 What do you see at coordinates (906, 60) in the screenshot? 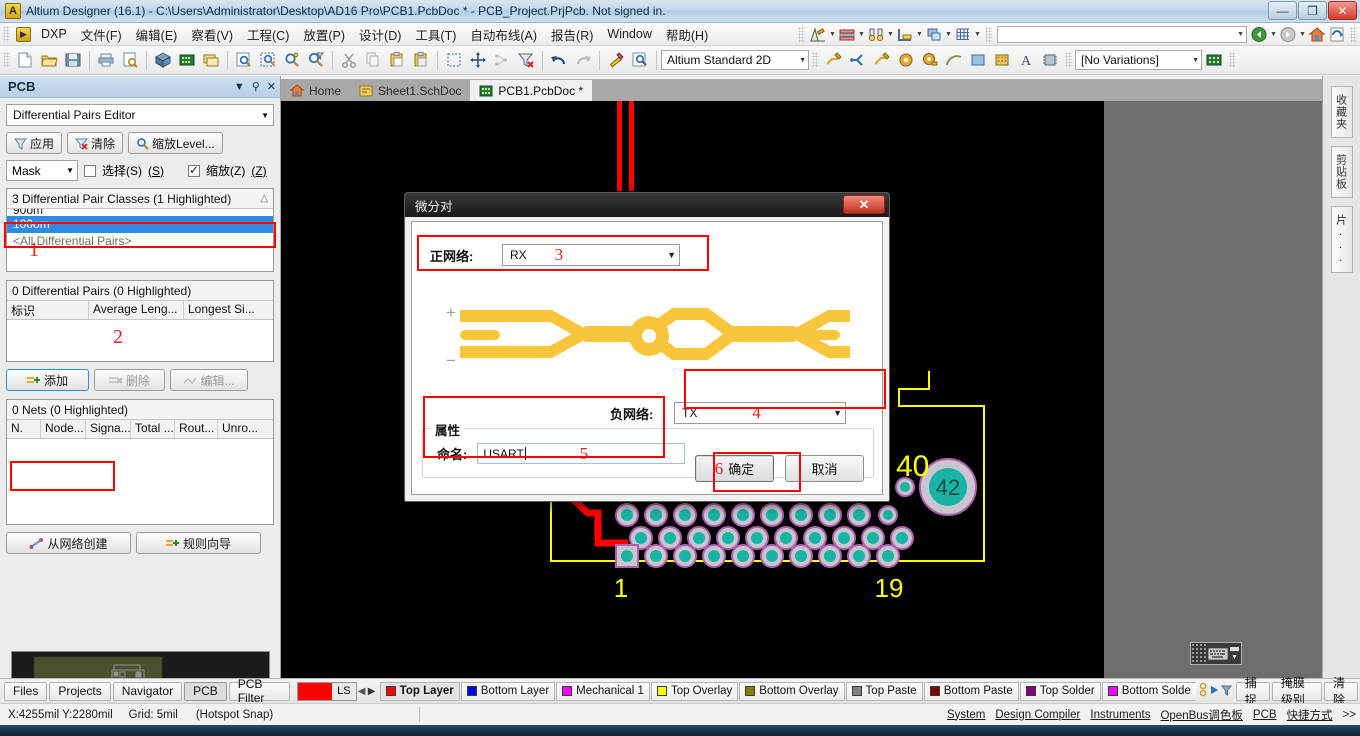
I see `place-via-icon` at bounding box center [906, 60].